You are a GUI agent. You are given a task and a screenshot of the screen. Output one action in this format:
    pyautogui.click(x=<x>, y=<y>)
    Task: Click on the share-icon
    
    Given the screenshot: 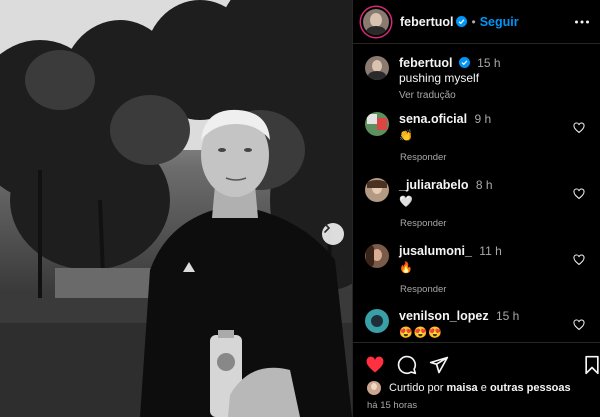 What is the action you would take?
    pyautogui.click(x=439, y=365)
    